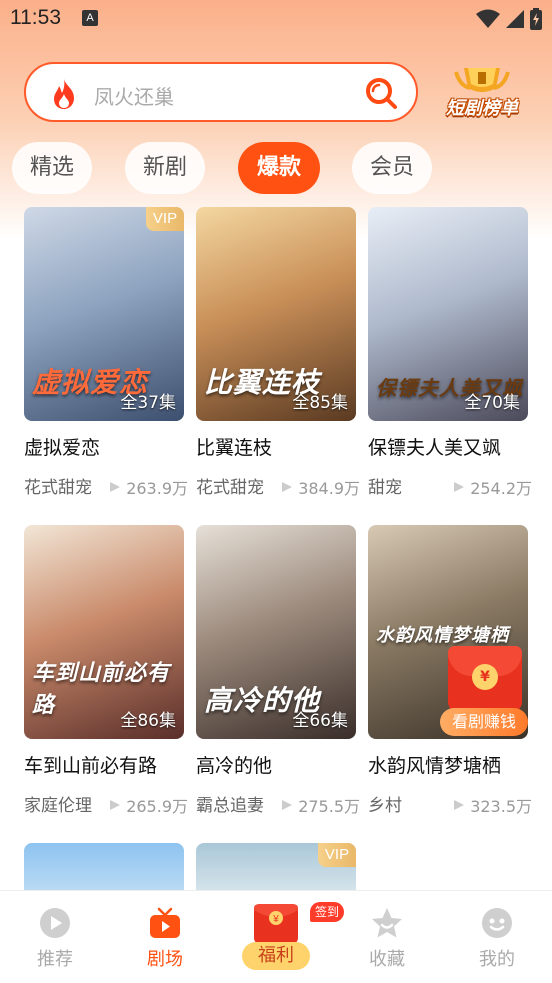 The width and height of the screenshot is (552, 983). What do you see at coordinates (234, 446) in the screenshot?
I see `drama-title: 比翼连枝` at bounding box center [234, 446].